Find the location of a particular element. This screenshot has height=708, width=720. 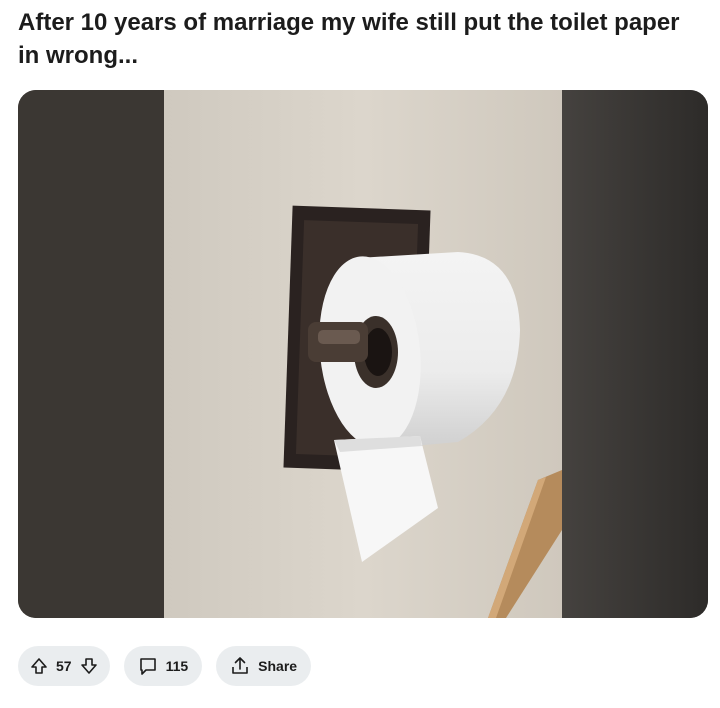

comment-bubble-icon is located at coordinates (148, 666).